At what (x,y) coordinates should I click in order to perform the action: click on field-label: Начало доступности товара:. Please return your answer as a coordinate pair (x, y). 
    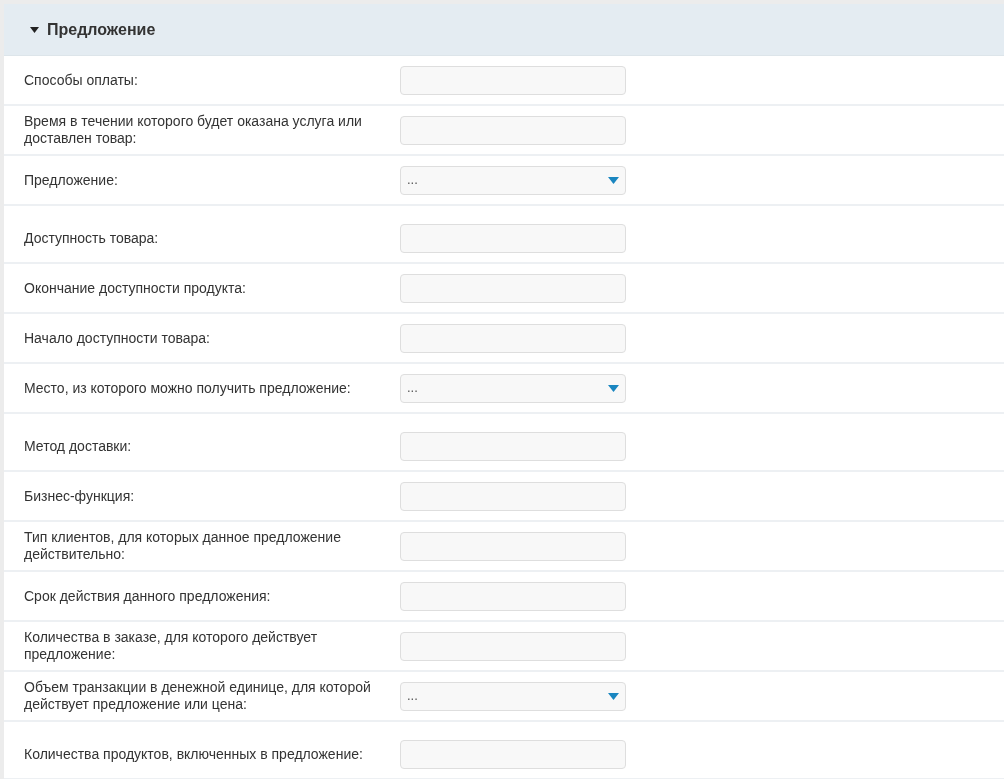
    Looking at the image, I should click on (117, 338).